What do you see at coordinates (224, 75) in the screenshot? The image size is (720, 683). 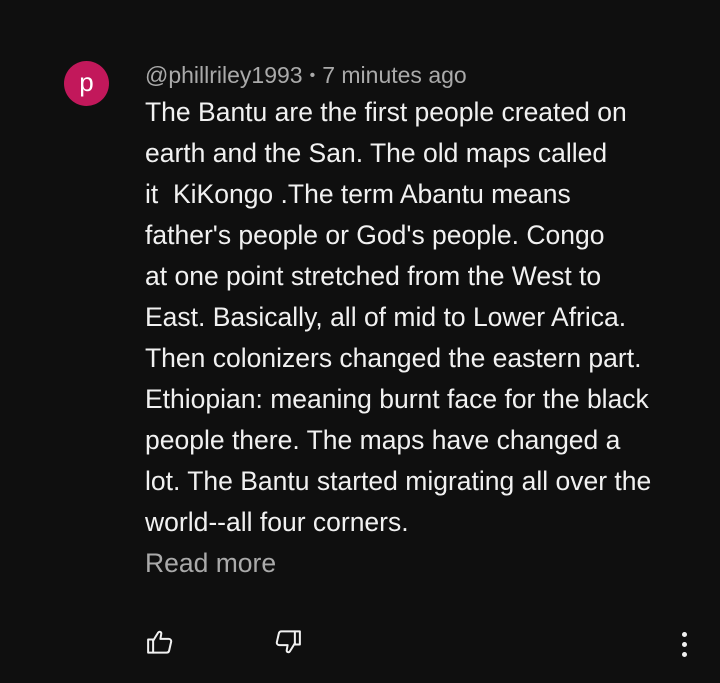 I see `author-handle: @phillriley1993` at bounding box center [224, 75].